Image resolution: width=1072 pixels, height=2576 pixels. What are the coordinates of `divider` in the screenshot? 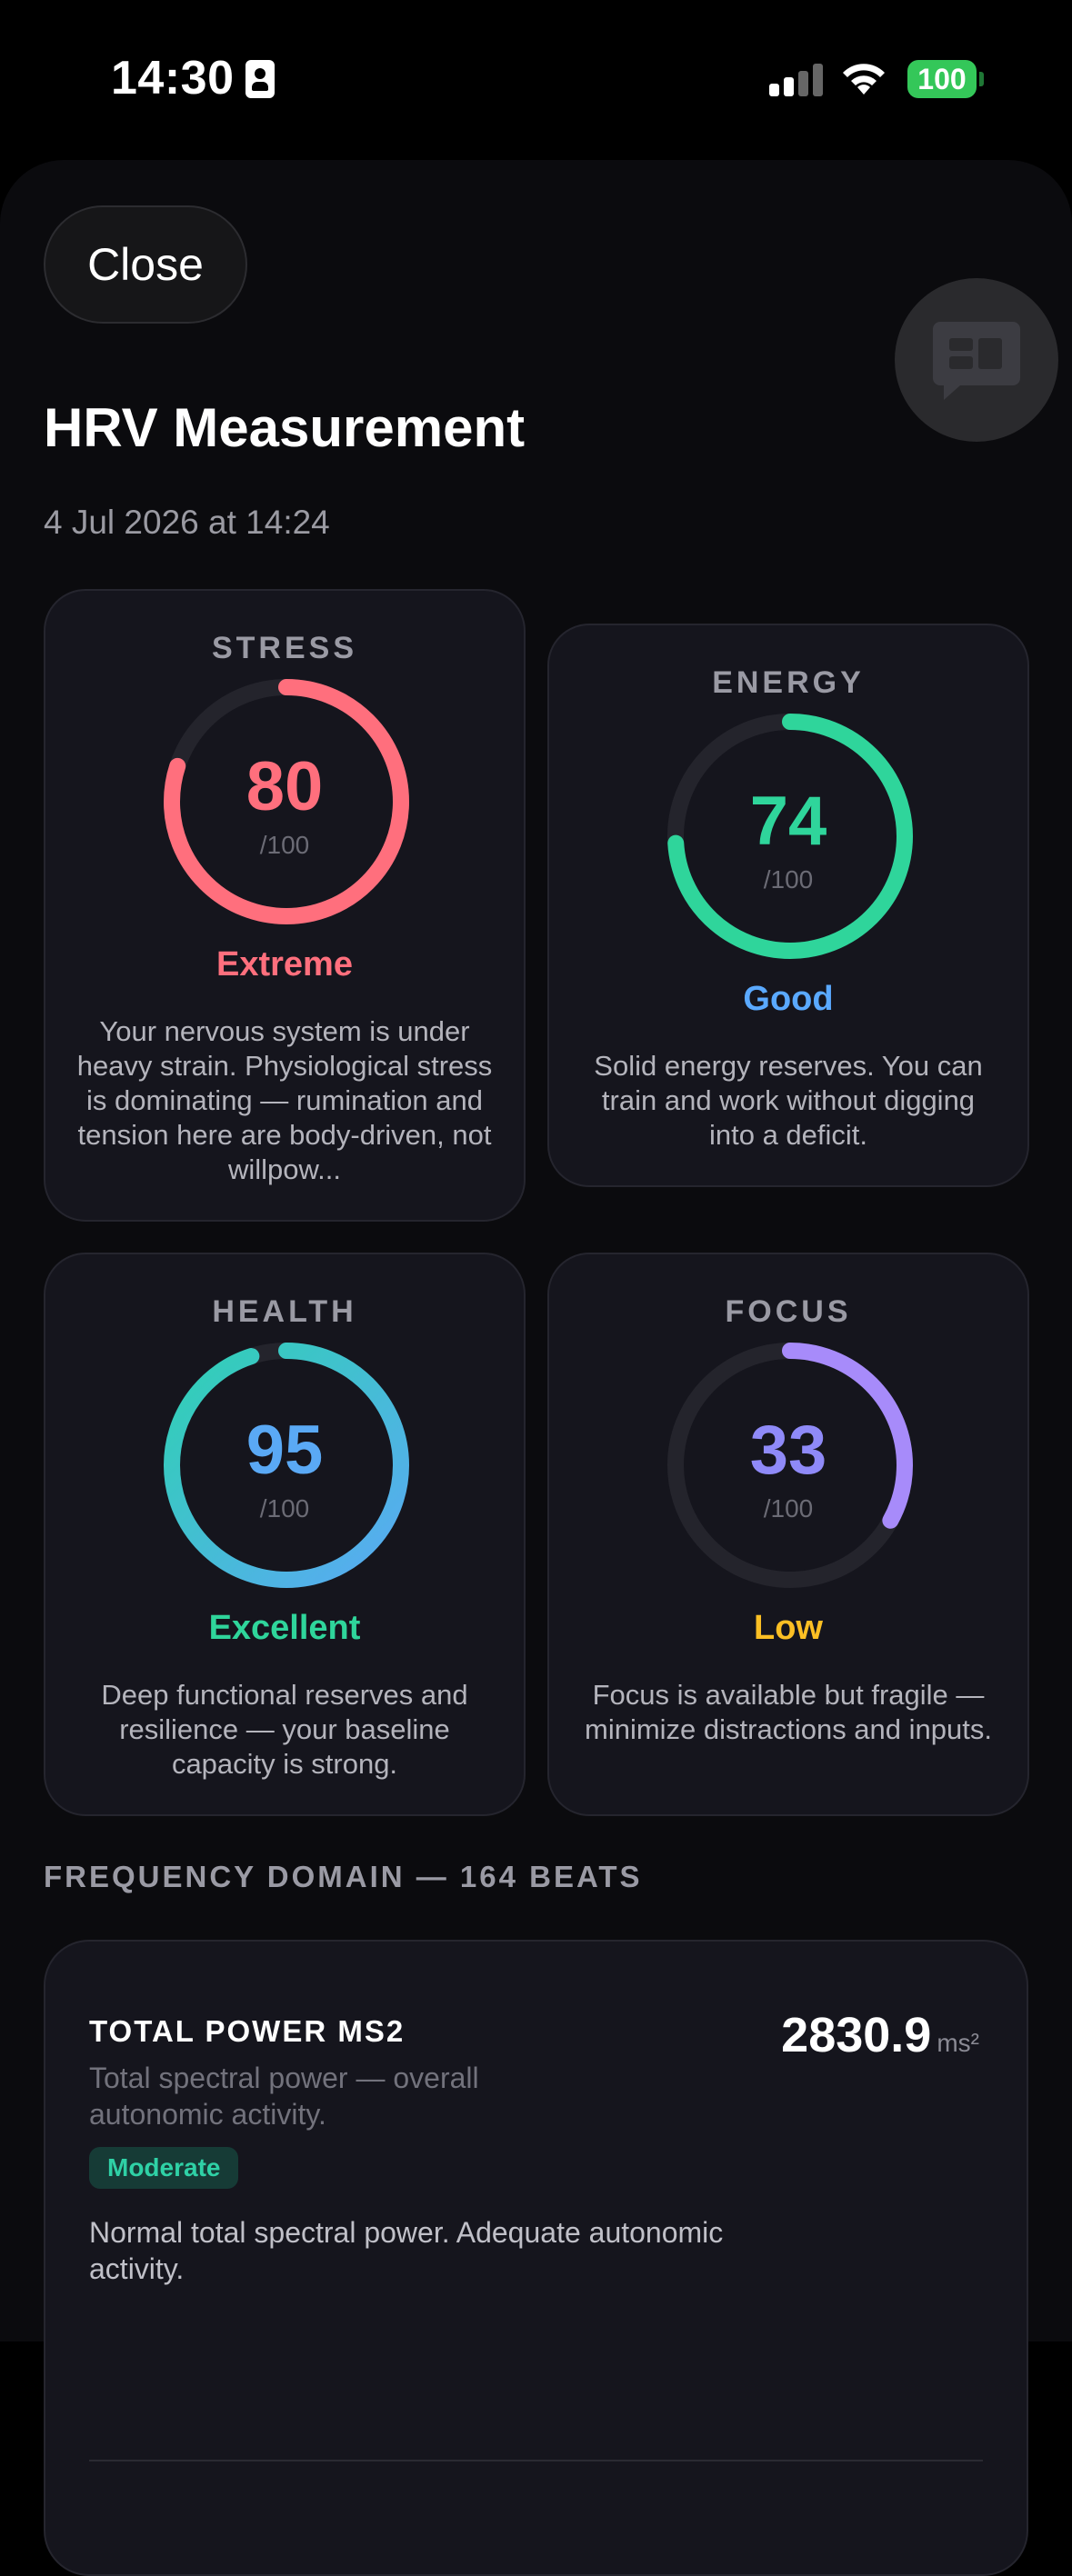 It's located at (536, 2460).